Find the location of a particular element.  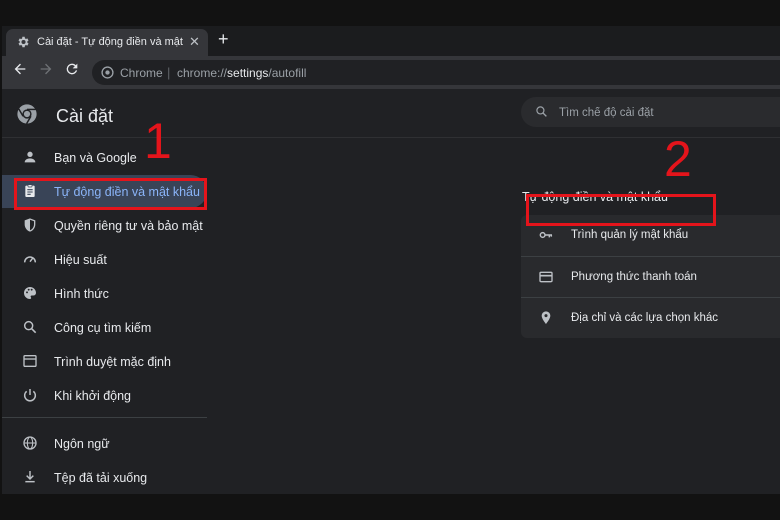

sidebar-item-you-and-google: Bạn và Google is located at coordinates (104, 157).